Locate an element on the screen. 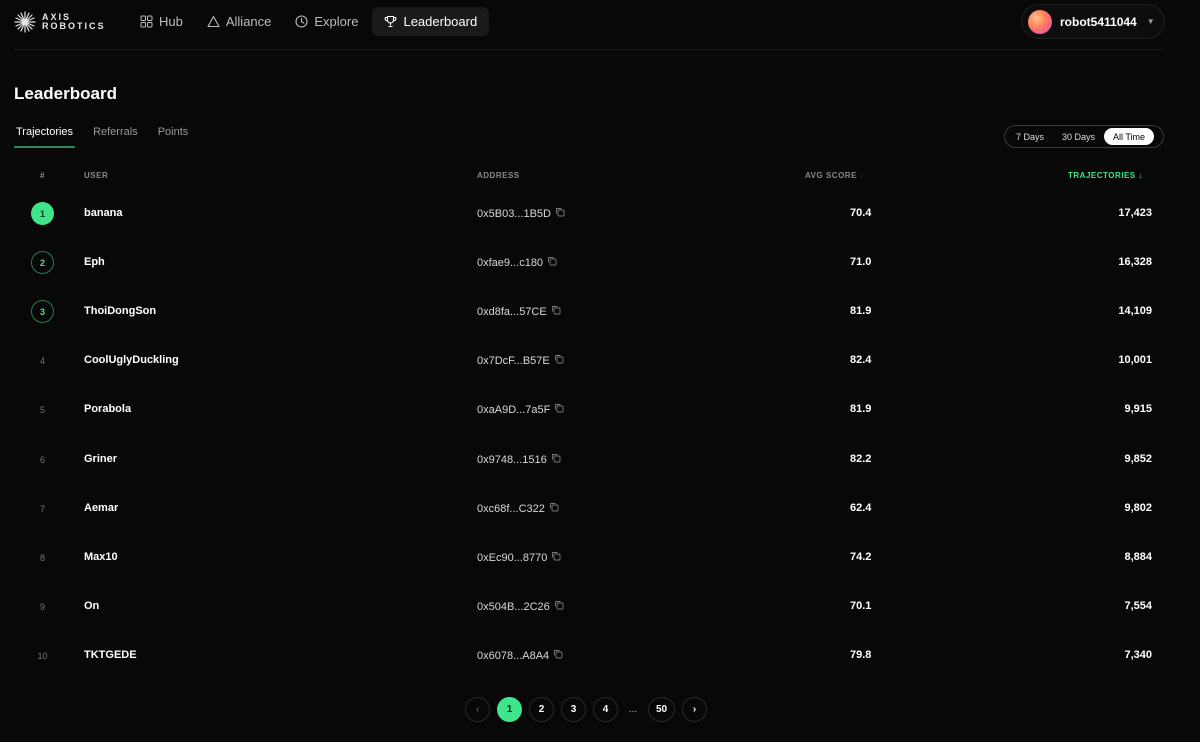 The image size is (1200, 742). page-button-4: 4 is located at coordinates (605, 709).